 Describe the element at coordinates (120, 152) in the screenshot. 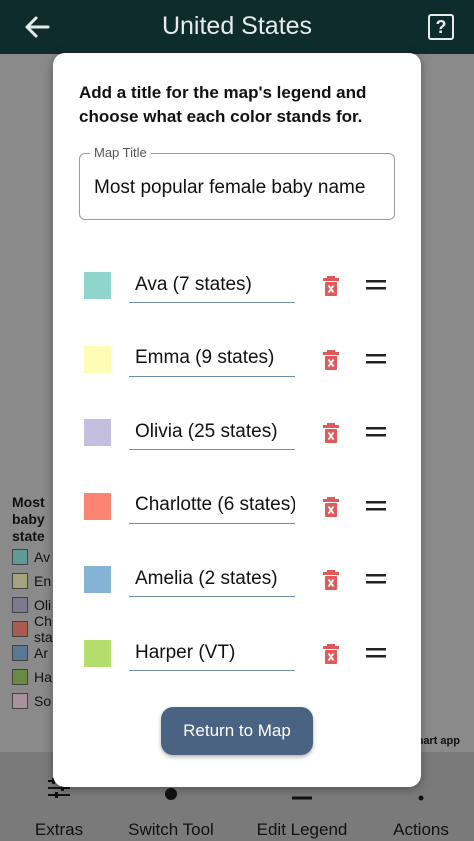

I see `map-title-label: Map Title` at that location.